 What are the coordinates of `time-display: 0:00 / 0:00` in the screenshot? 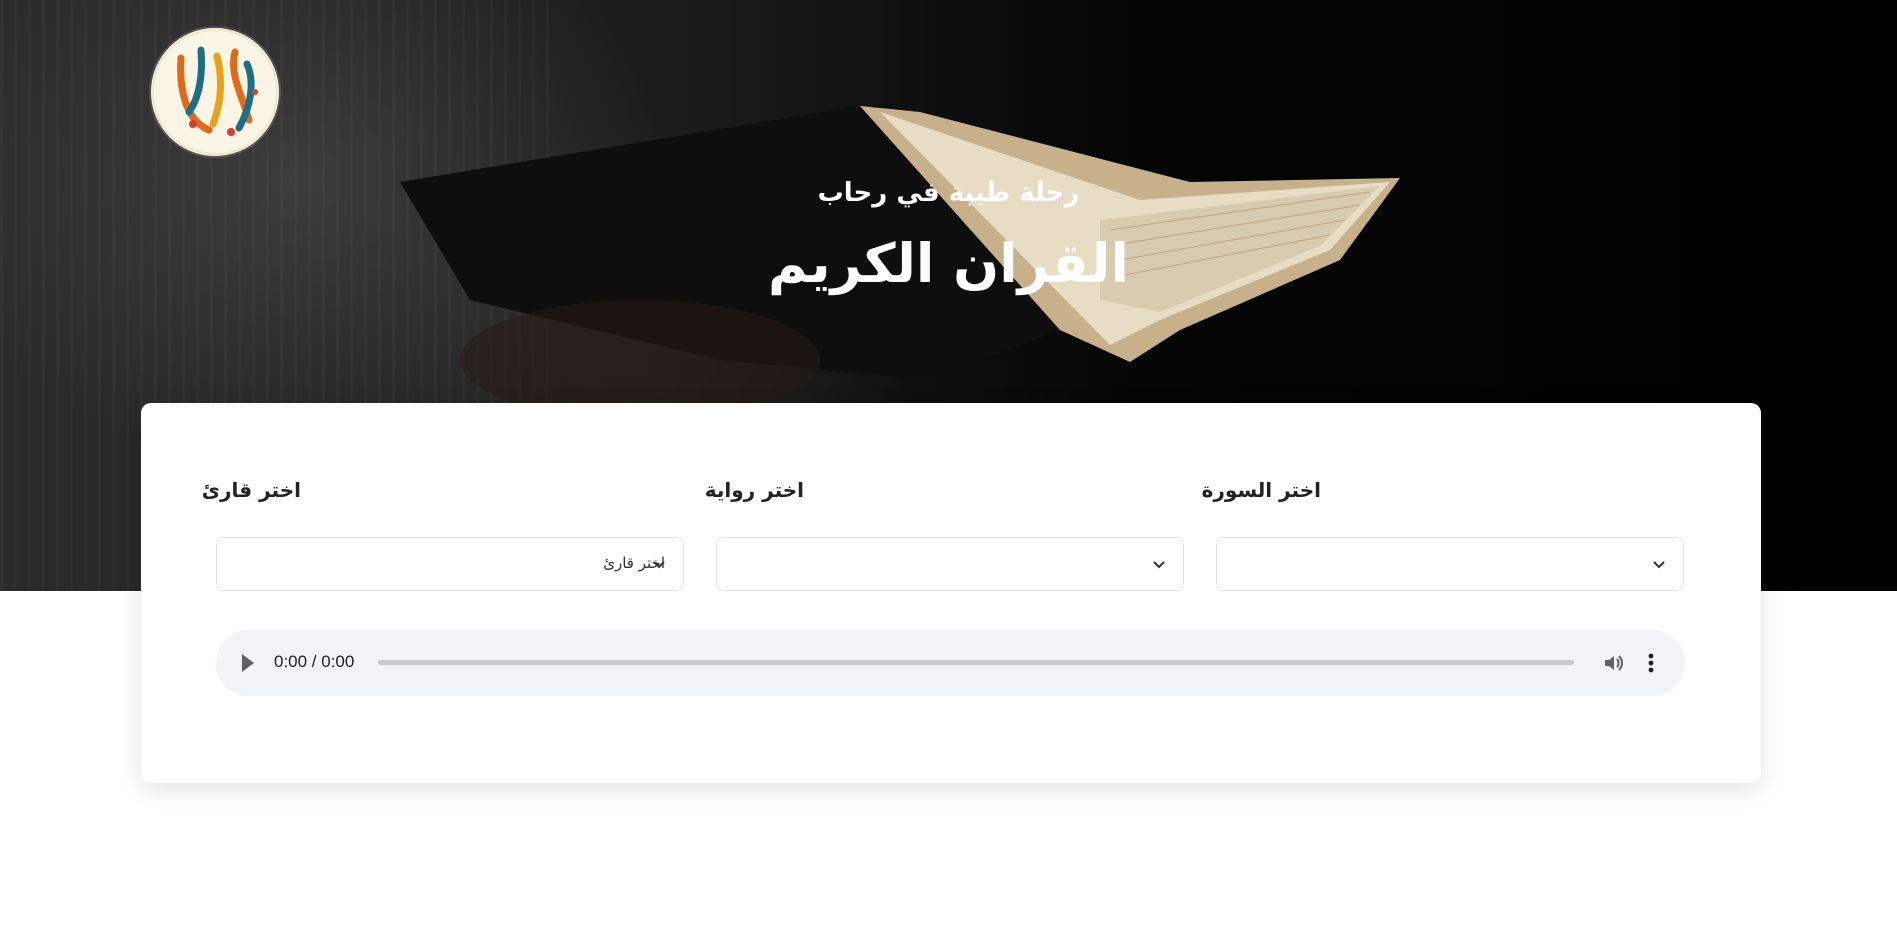 It's located at (314, 661).